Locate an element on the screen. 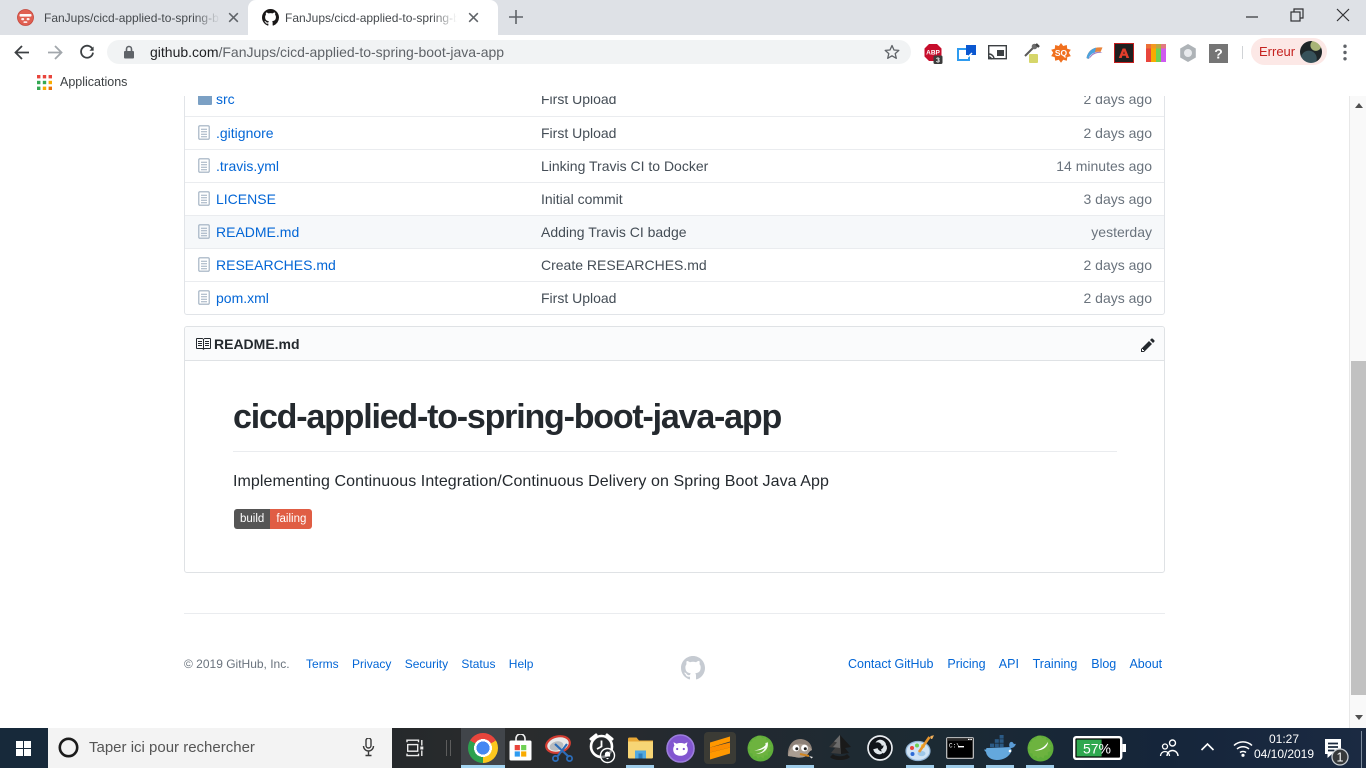  svg-text: 57% is located at coordinates (1097, 749).